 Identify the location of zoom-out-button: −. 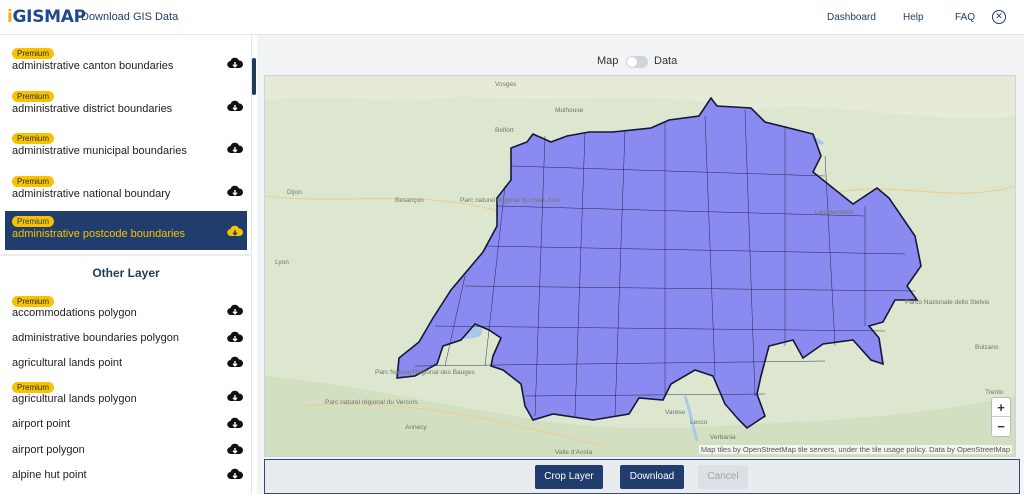
(1001, 426).